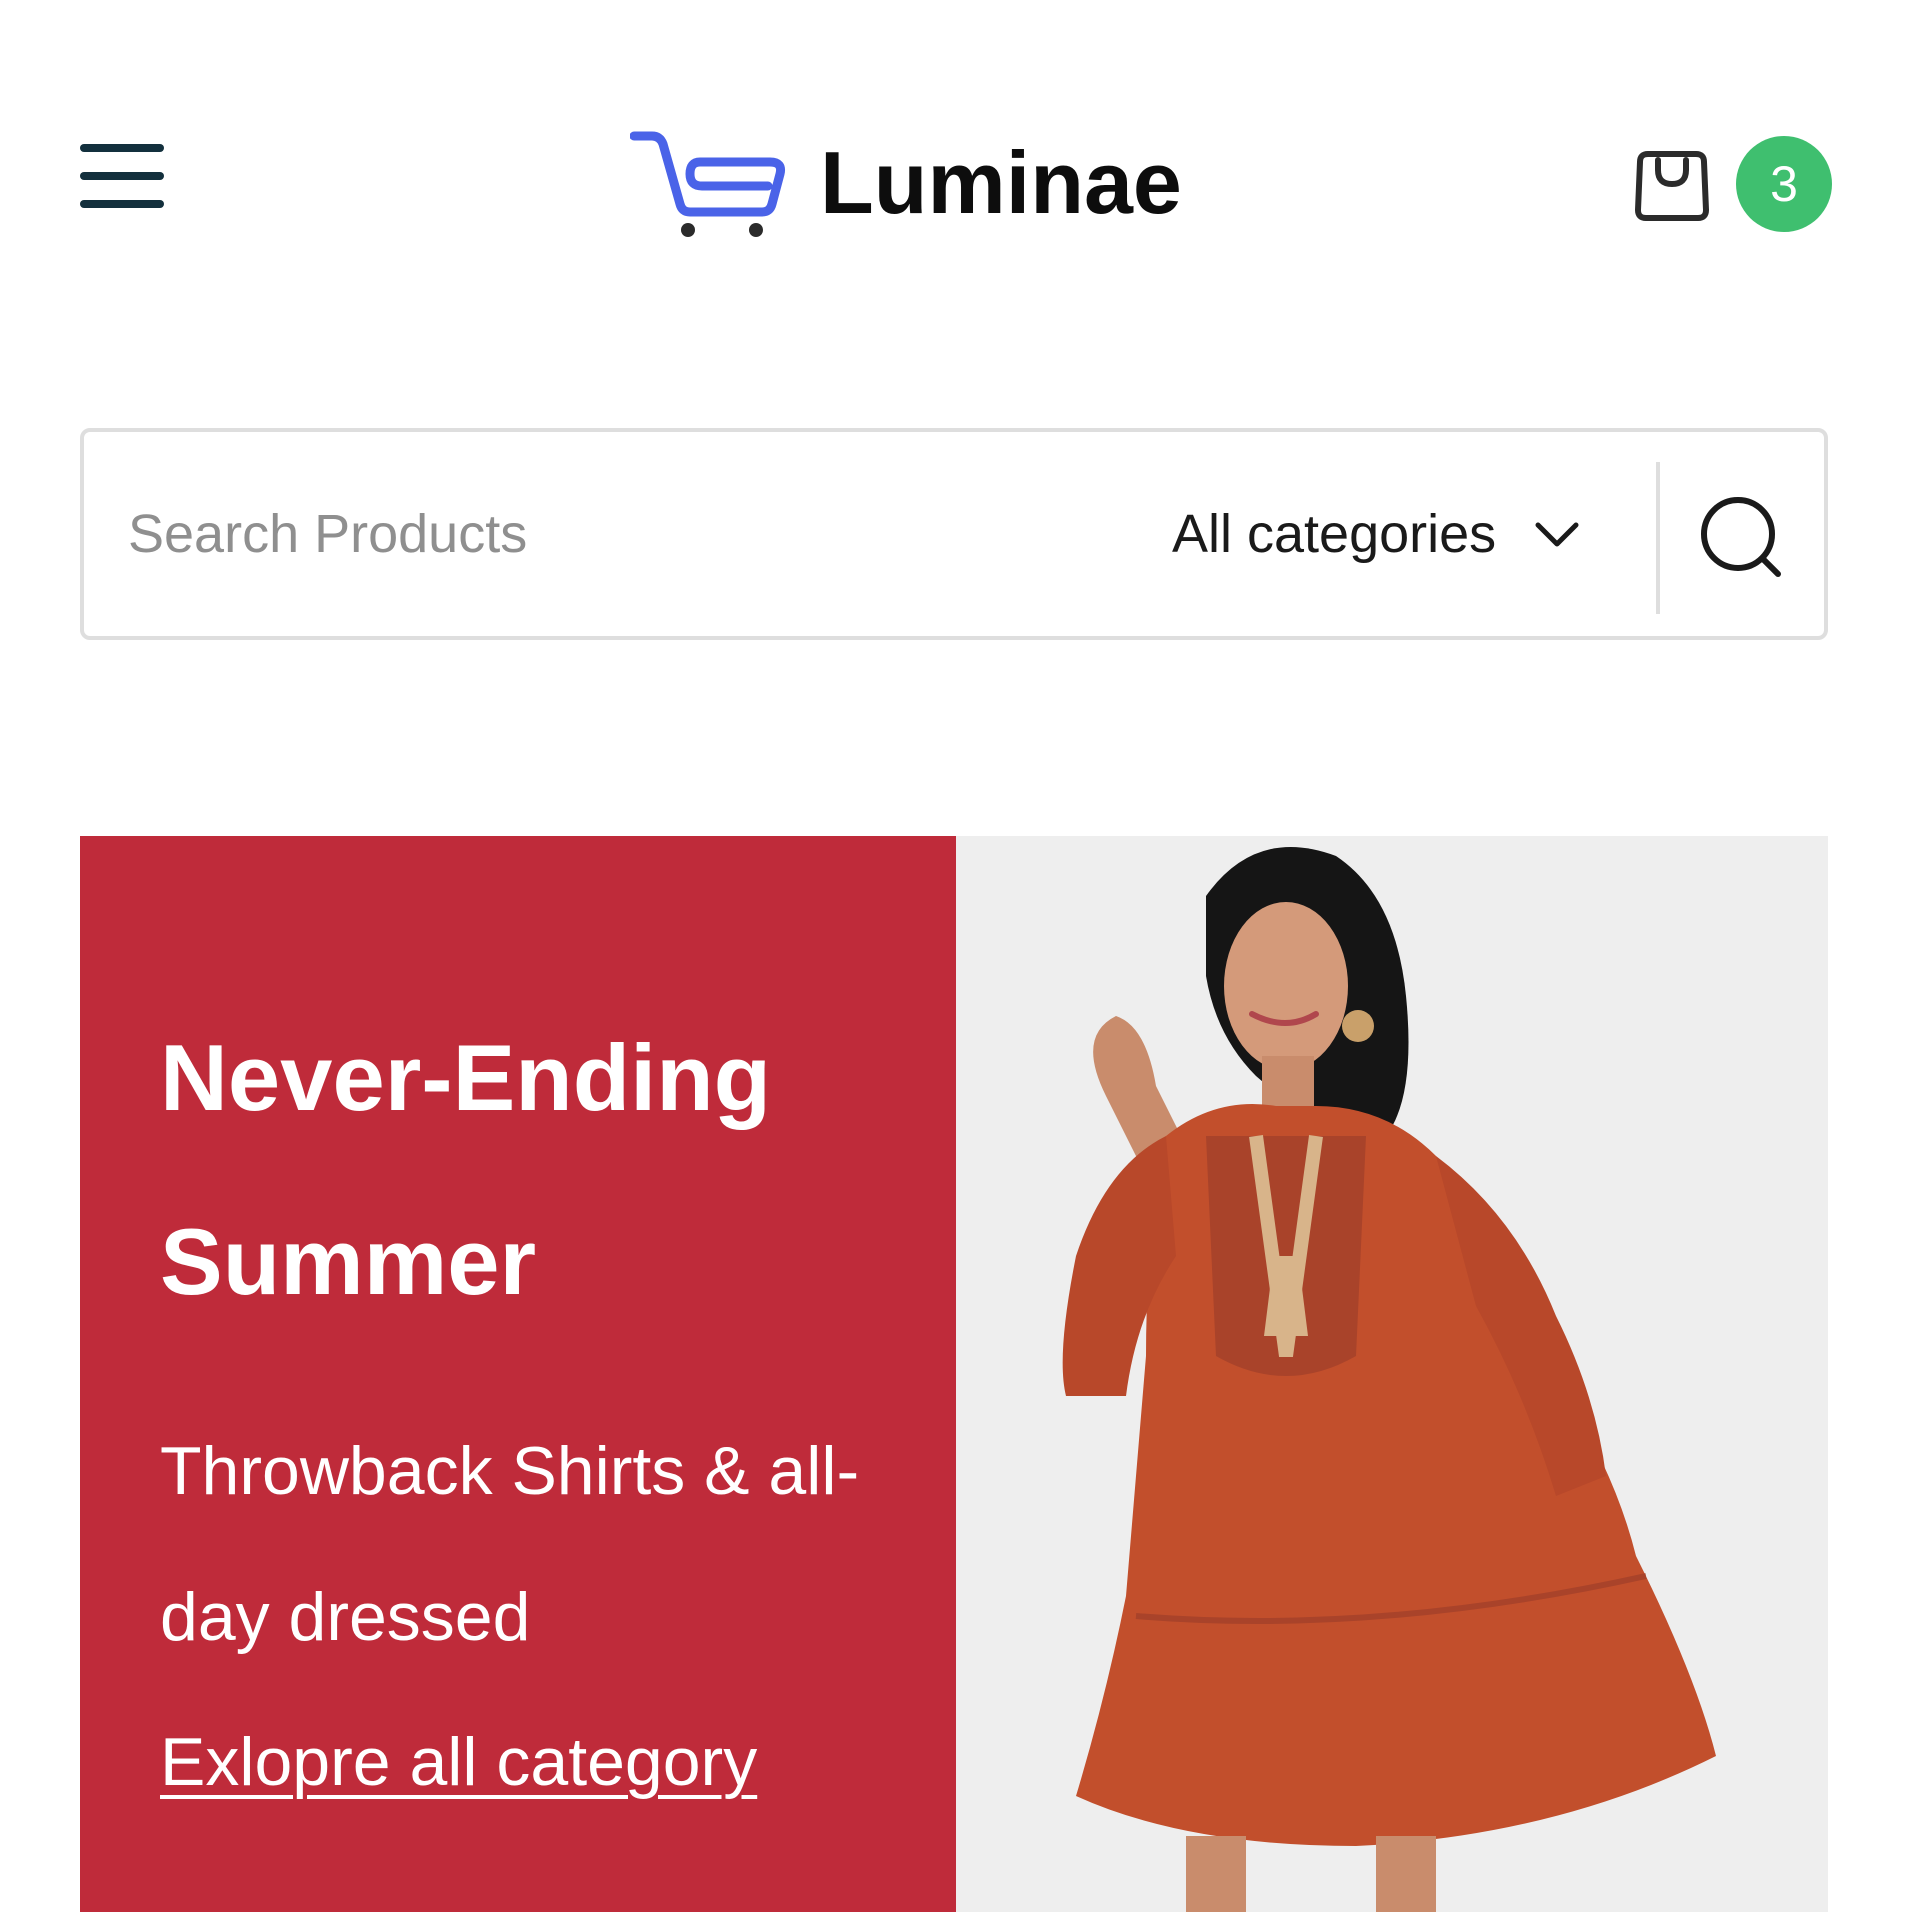 This screenshot has width=1912, height=1912. What do you see at coordinates (510, 1544) in the screenshot?
I see `hero-subtitle: Throwback Shirts & all-day dressed` at bounding box center [510, 1544].